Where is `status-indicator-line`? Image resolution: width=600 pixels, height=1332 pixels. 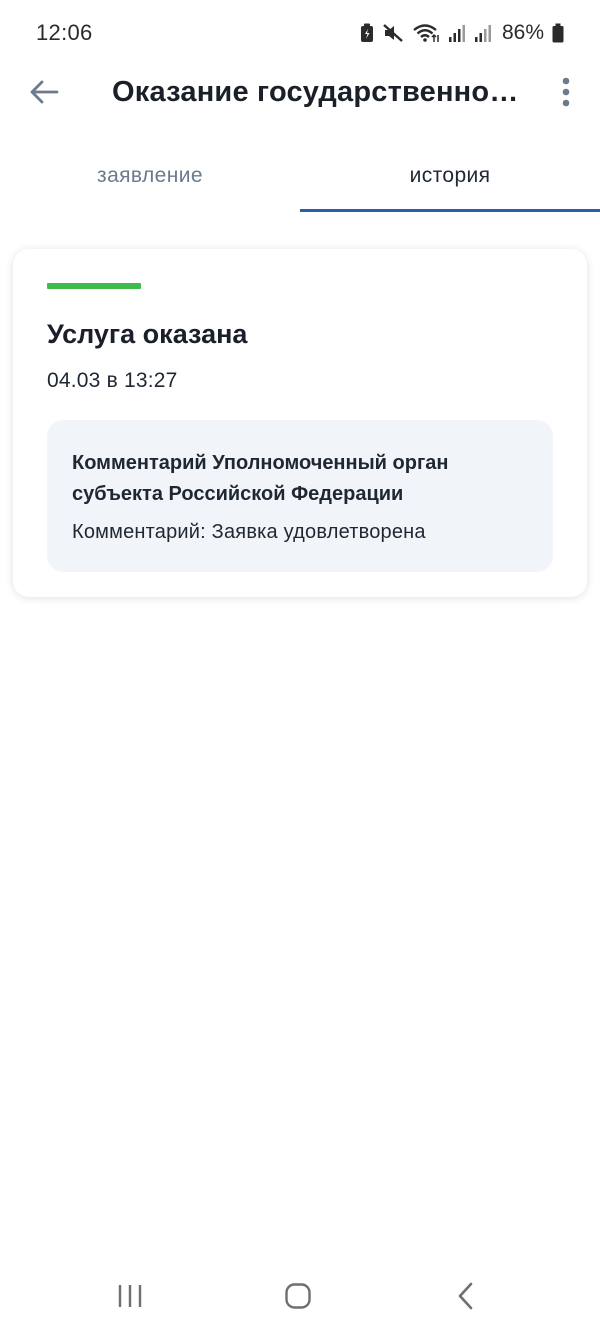 status-indicator-line is located at coordinates (94, 286).